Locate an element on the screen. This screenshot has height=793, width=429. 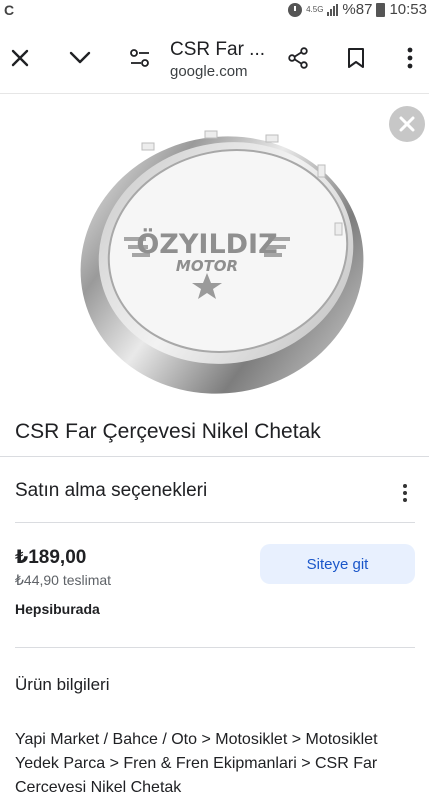
bookmark-button is located at coordinates (356, 58).